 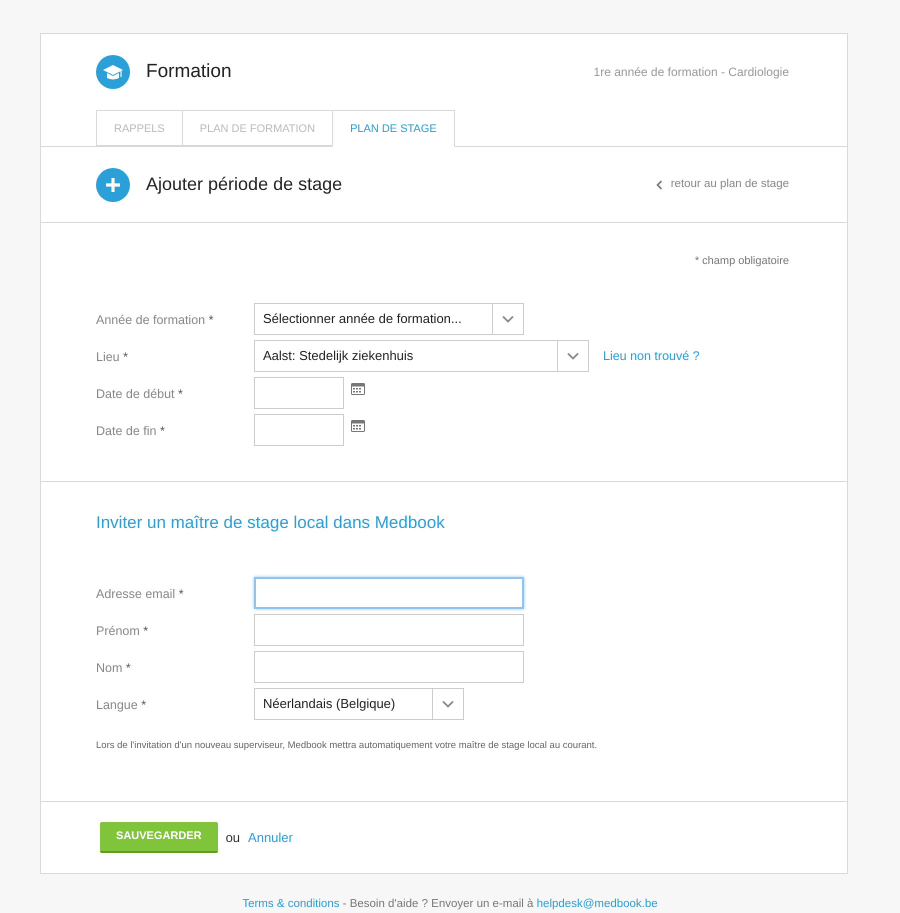 What do you see at coordinates (722, 185) in the screenshot?
I see `back-link: retour au plan de stage` at bounding box center [722, 185].